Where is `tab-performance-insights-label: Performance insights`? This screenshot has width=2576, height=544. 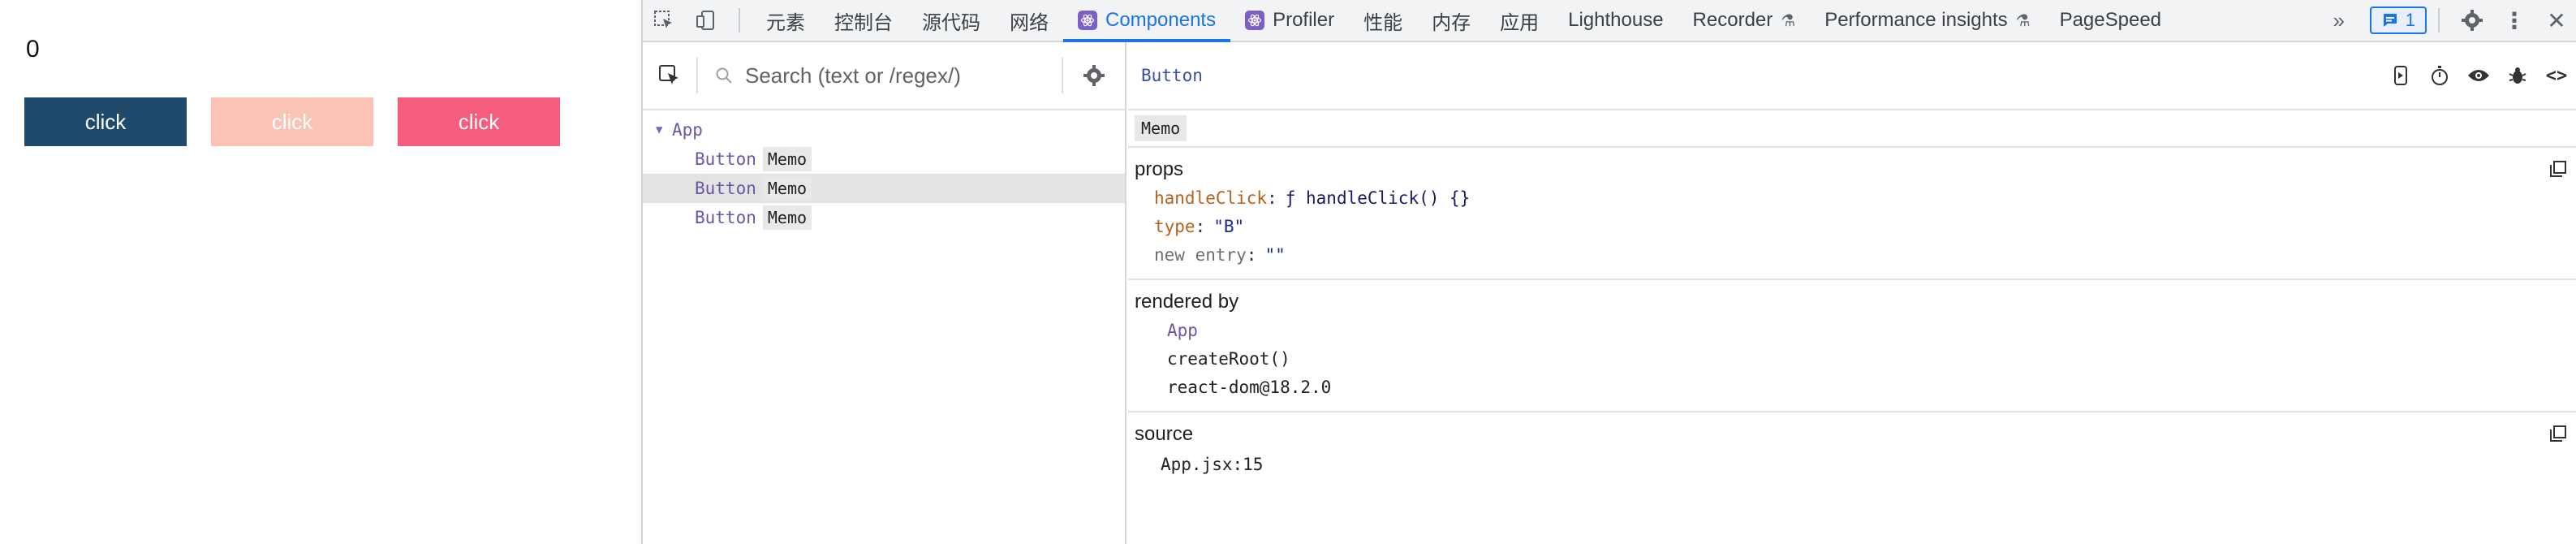 tab-performance-insights-label: Performance insights is located at coordinates (1916, 20).